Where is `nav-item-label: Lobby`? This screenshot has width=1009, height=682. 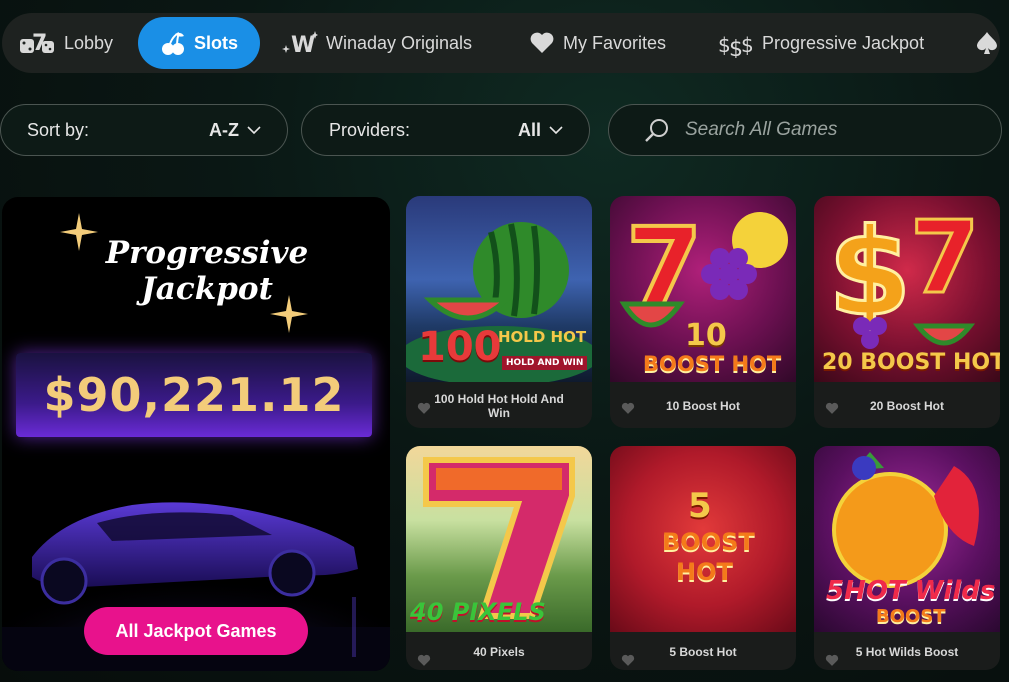 nav-item-label: Lobby is located at coordinates (89, 42).